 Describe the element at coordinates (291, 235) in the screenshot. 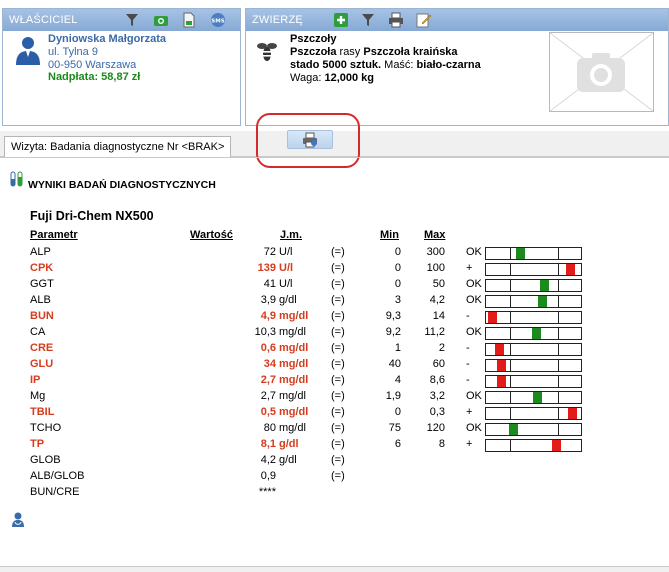

I see `header-unit: J.m.` at that location.